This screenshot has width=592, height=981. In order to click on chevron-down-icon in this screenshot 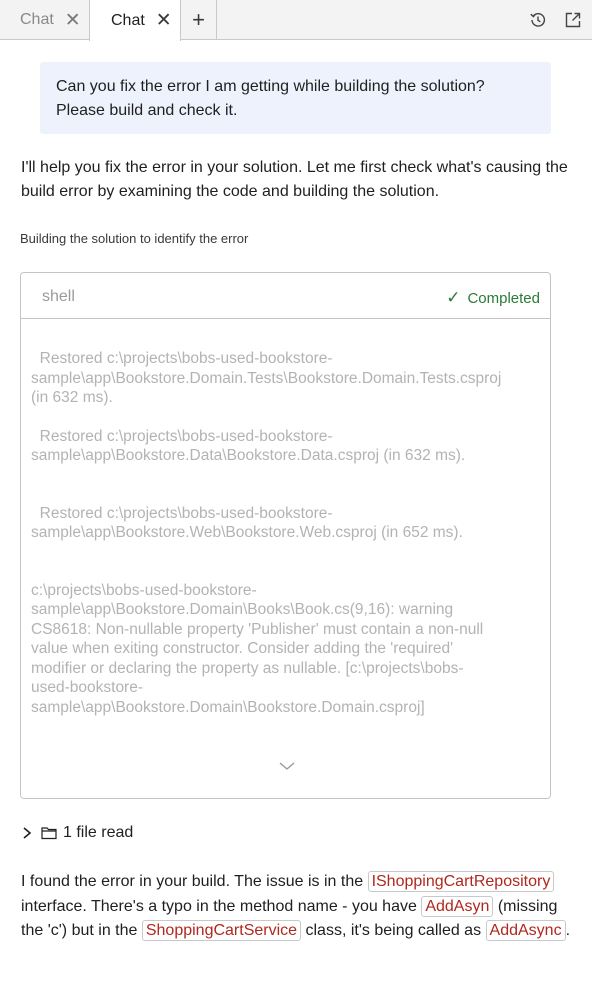, I will do `click(287, 766)`.